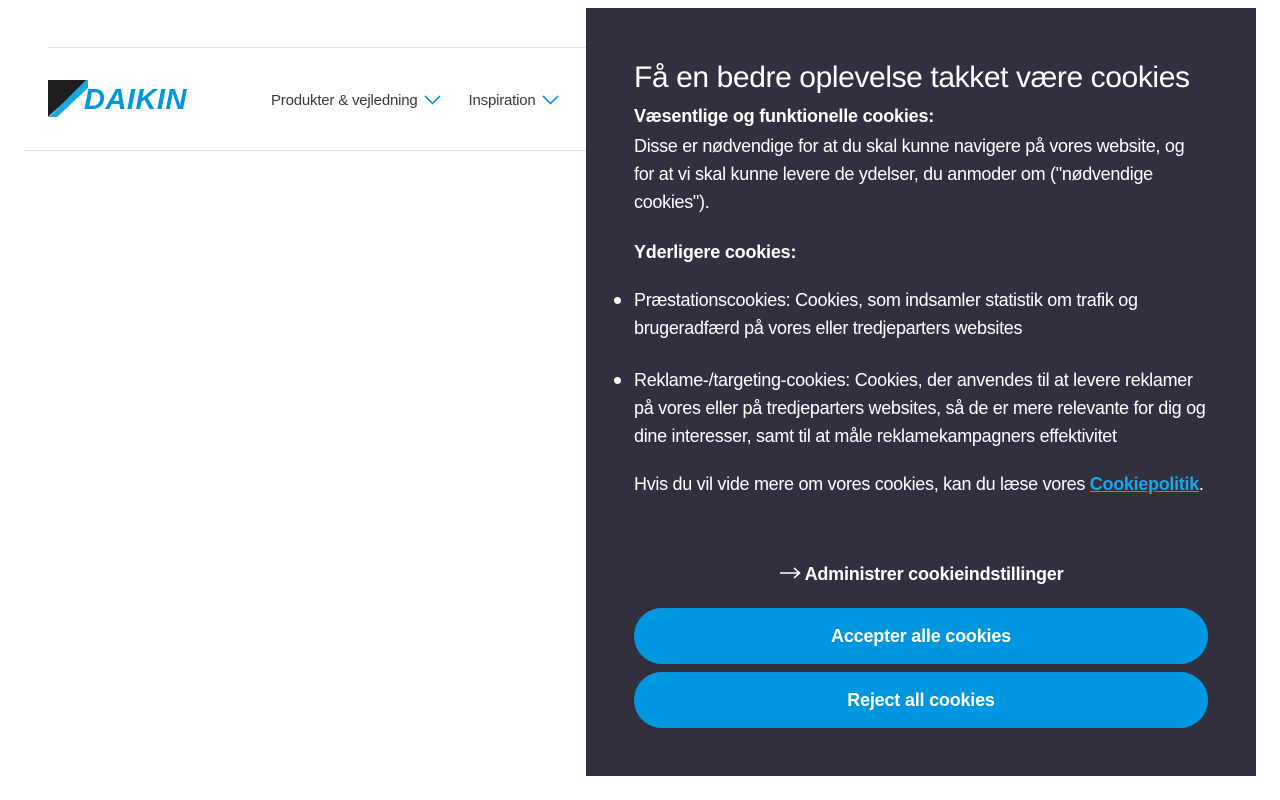 This screenshot has width=1280, height=800. What do you see at coordinates (1201, 484) in the screenshot?
I see `policy-suffix: .` at bounding box center [1201, 484].